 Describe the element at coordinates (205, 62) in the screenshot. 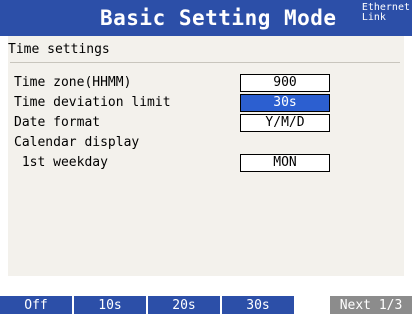

I see `section-divider` at that location.